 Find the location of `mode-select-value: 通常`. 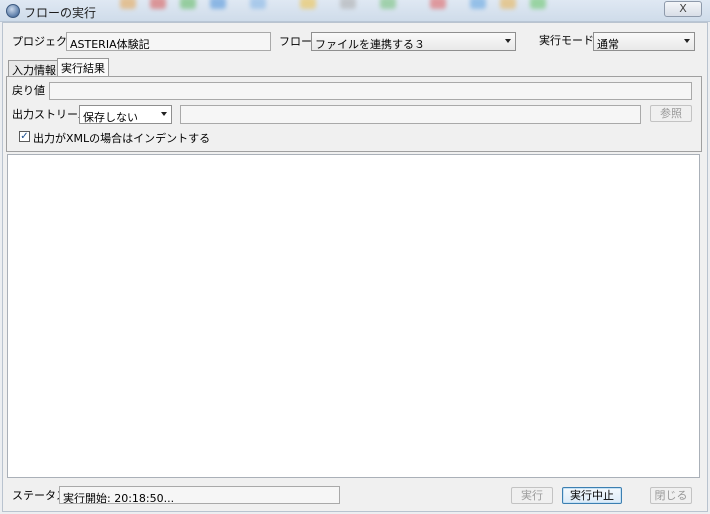

mode-select-value: 通常 is located at coordinates (608, 44).